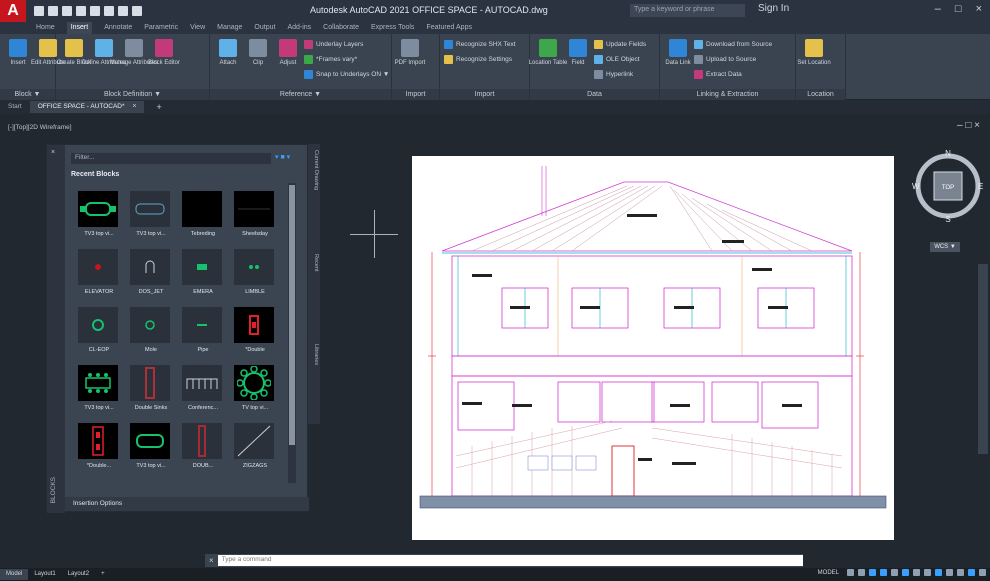  What do you see at coordinates (53, 152) in the screenshot?
I see `palette-close-icon: ×` at bounding box center [53, 152].